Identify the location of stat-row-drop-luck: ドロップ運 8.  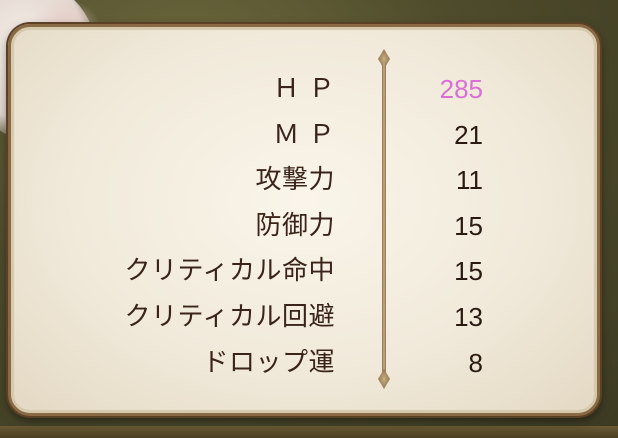
(304, 370).